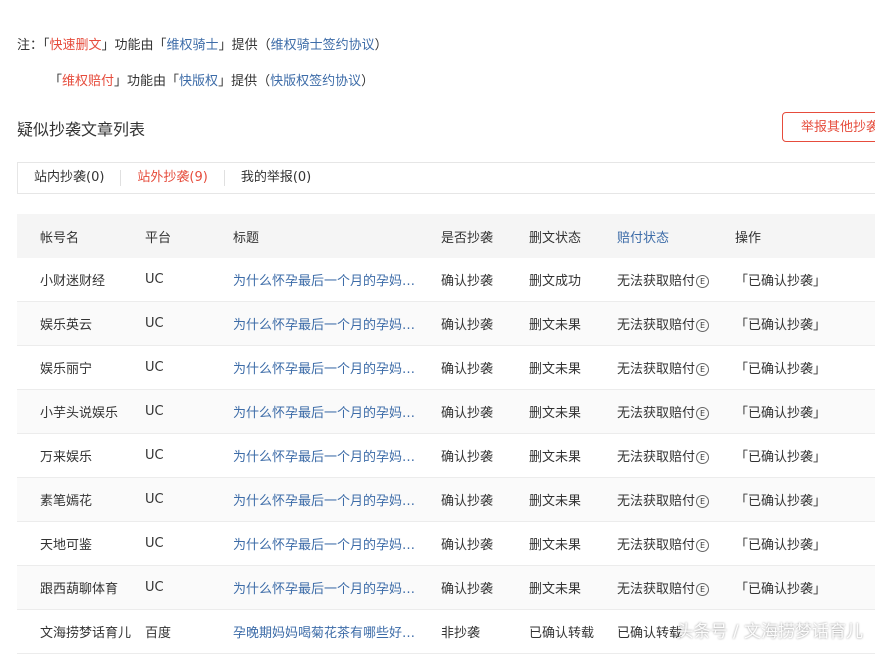 This screenshot has height=654, width=875. What do you see at coordinates (199, 81) in the screenshot?
I see `provider-name: 快版权` at bounding box center [199, 81].